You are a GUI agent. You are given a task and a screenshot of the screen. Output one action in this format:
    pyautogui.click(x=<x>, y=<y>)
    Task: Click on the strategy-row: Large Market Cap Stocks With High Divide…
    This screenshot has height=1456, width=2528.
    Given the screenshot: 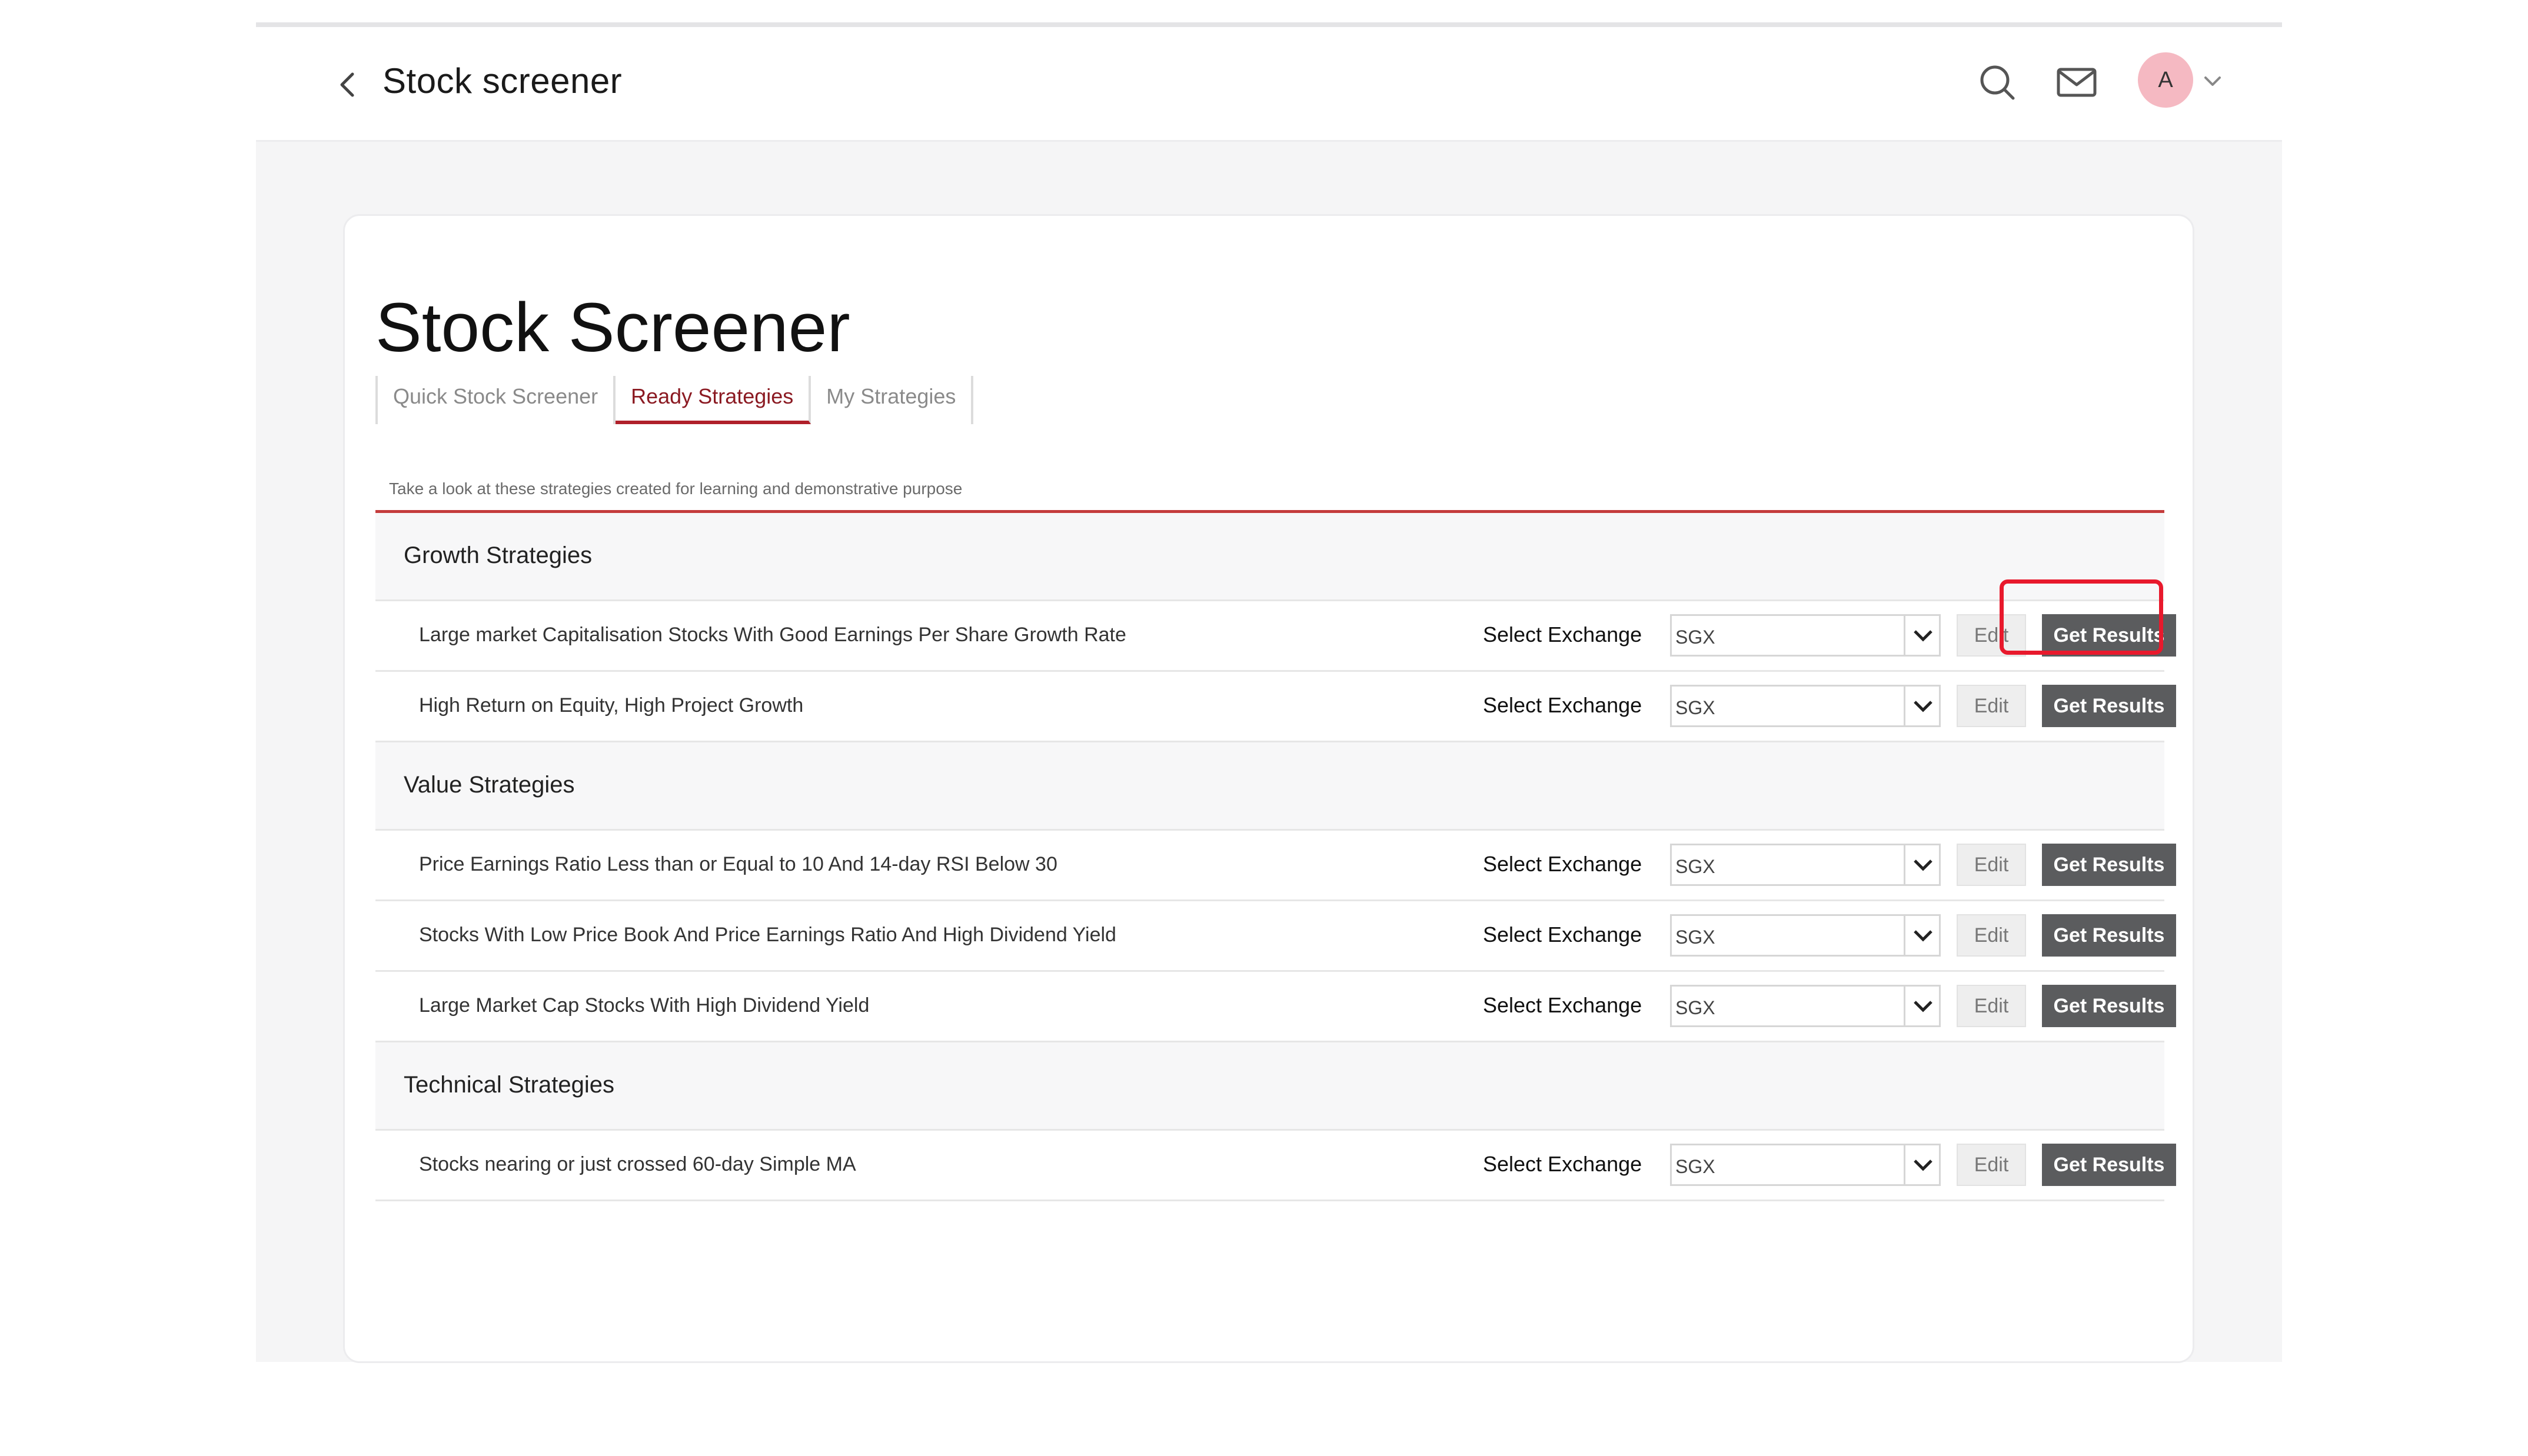 What is the action you would take?
    pyautogui.click(x=1276, y=1007)
    